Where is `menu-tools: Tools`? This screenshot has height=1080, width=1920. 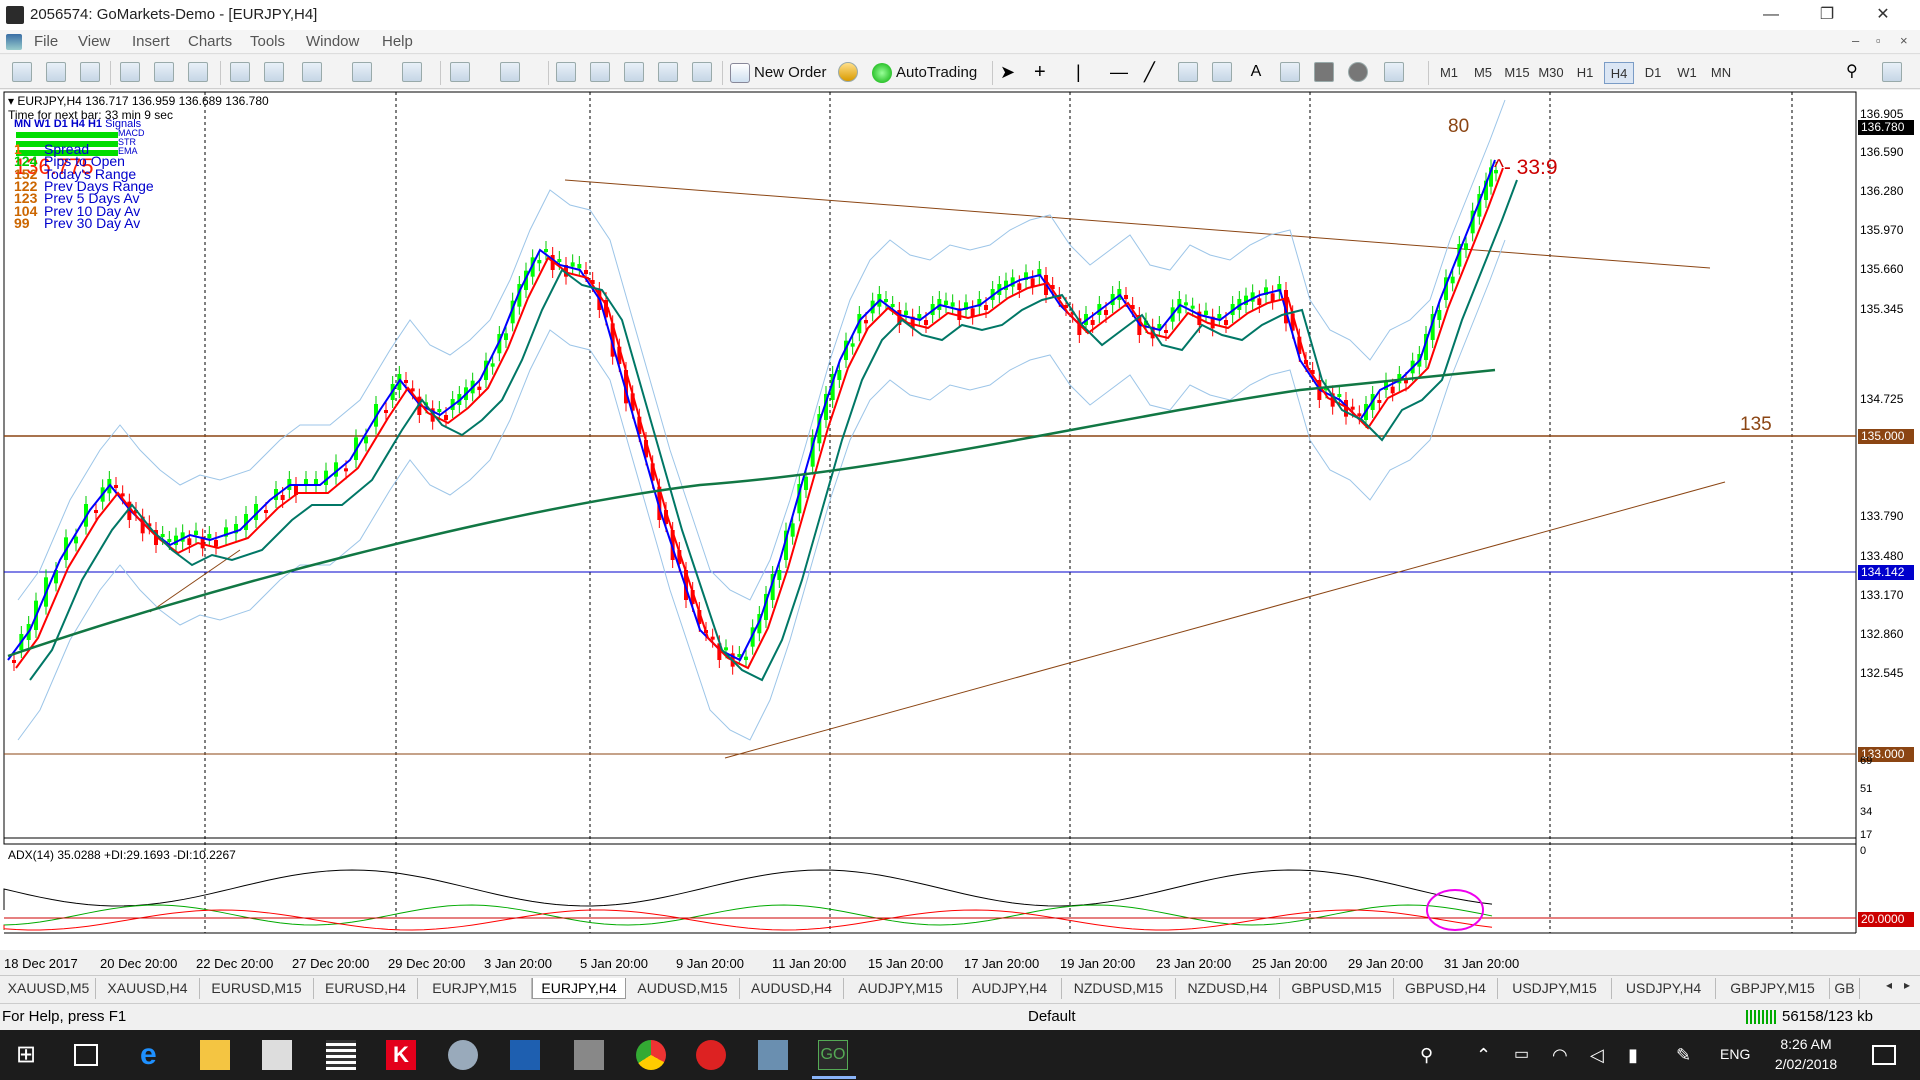
menu-tools: Tools is located at coordinates (267, 41).